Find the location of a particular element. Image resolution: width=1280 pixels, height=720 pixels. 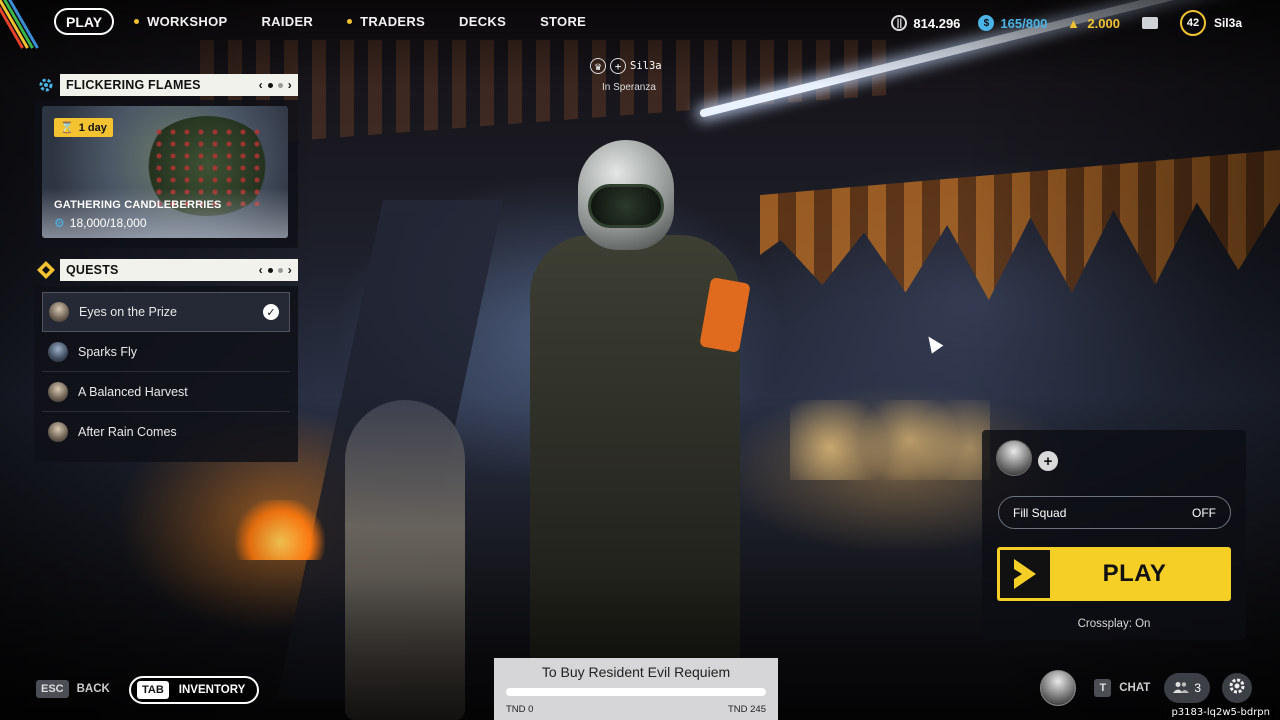

event-header: FLICKERING FLAMES ‹ › is located at coordinates (167, 85).